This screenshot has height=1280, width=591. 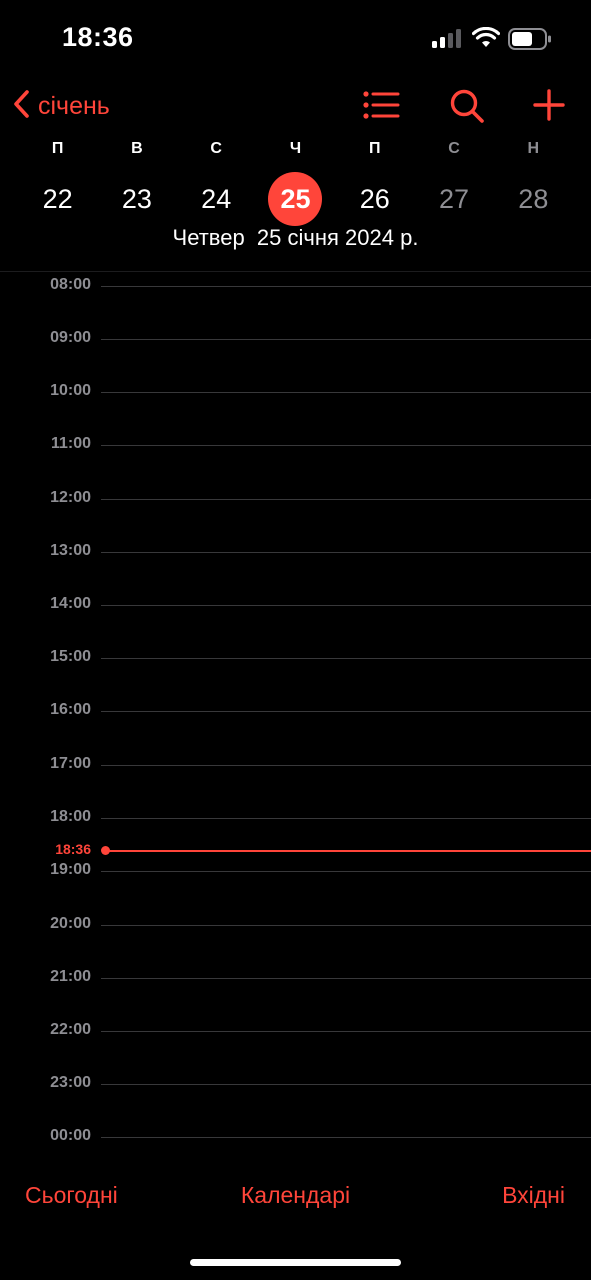 I want to click on hour-label: 19:00, so click(x=70, y=869).